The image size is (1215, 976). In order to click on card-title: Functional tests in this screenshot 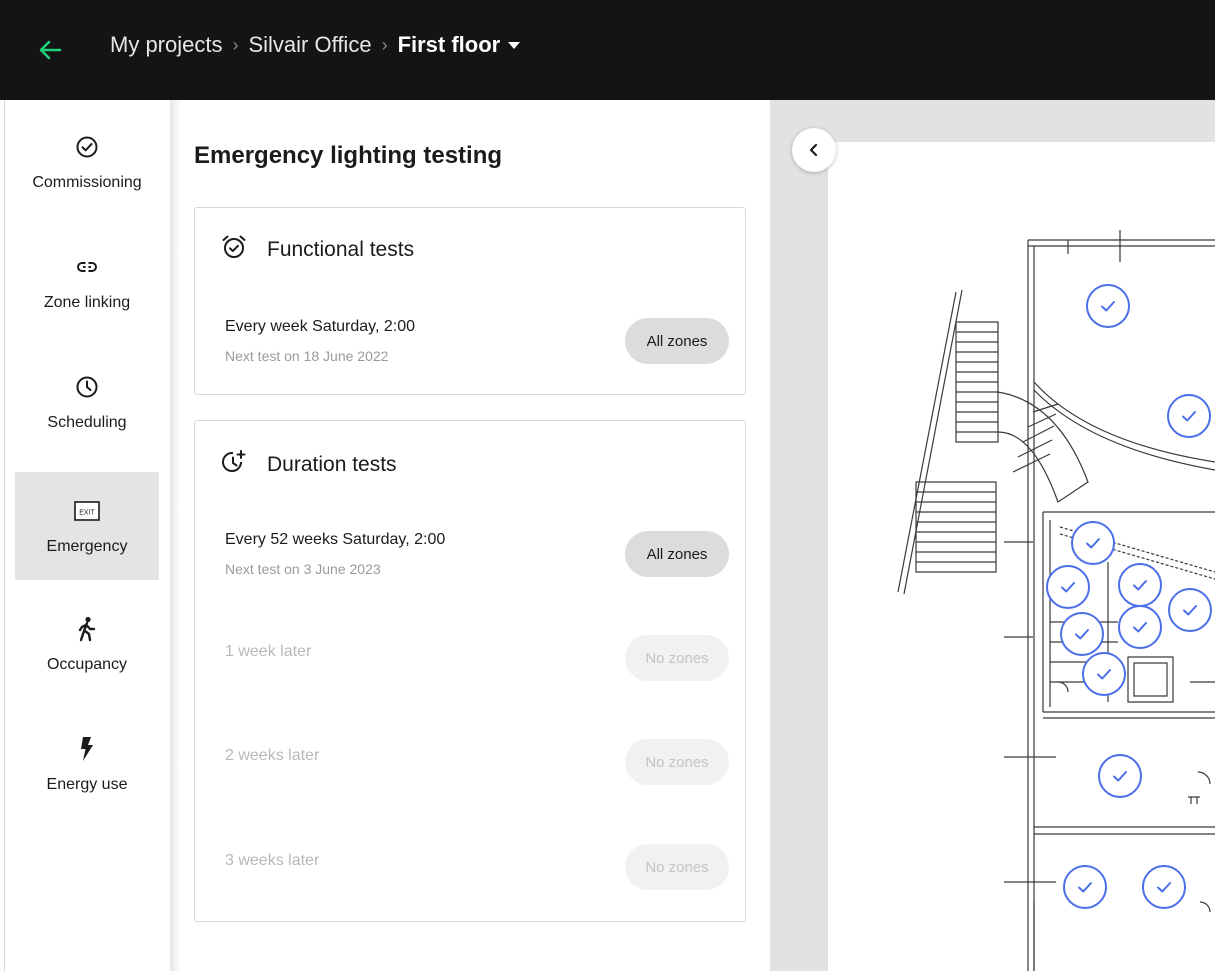, I will do `click(341, 249)`.